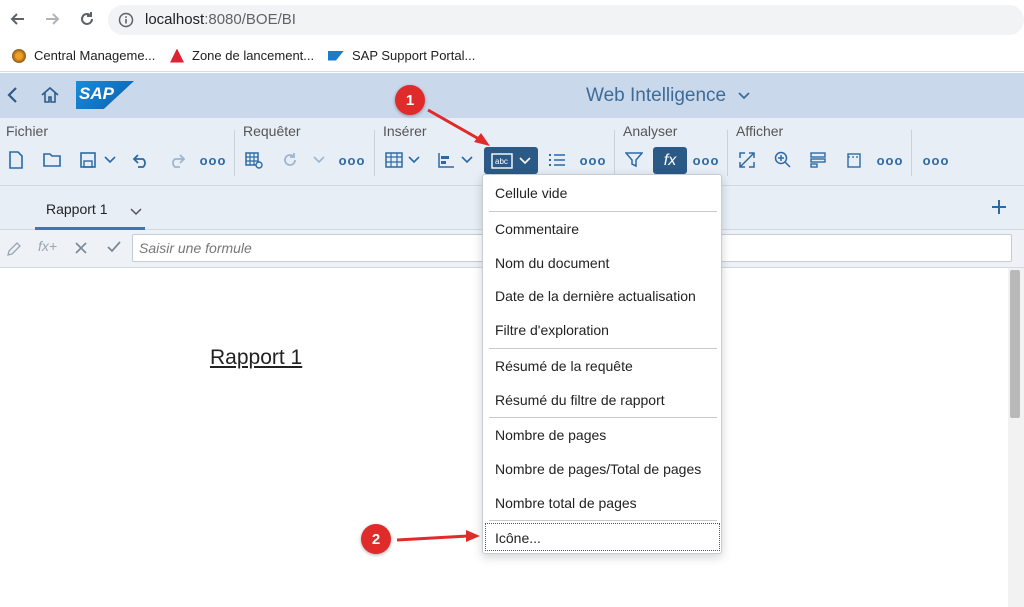 Image resolution: width=1024 pixels, height=607 pixels. What do you see at coordinates (936, 160) in the screenshot?
I see `toolbar-overflow-icon: ooo` at bounding box center [936, 160].